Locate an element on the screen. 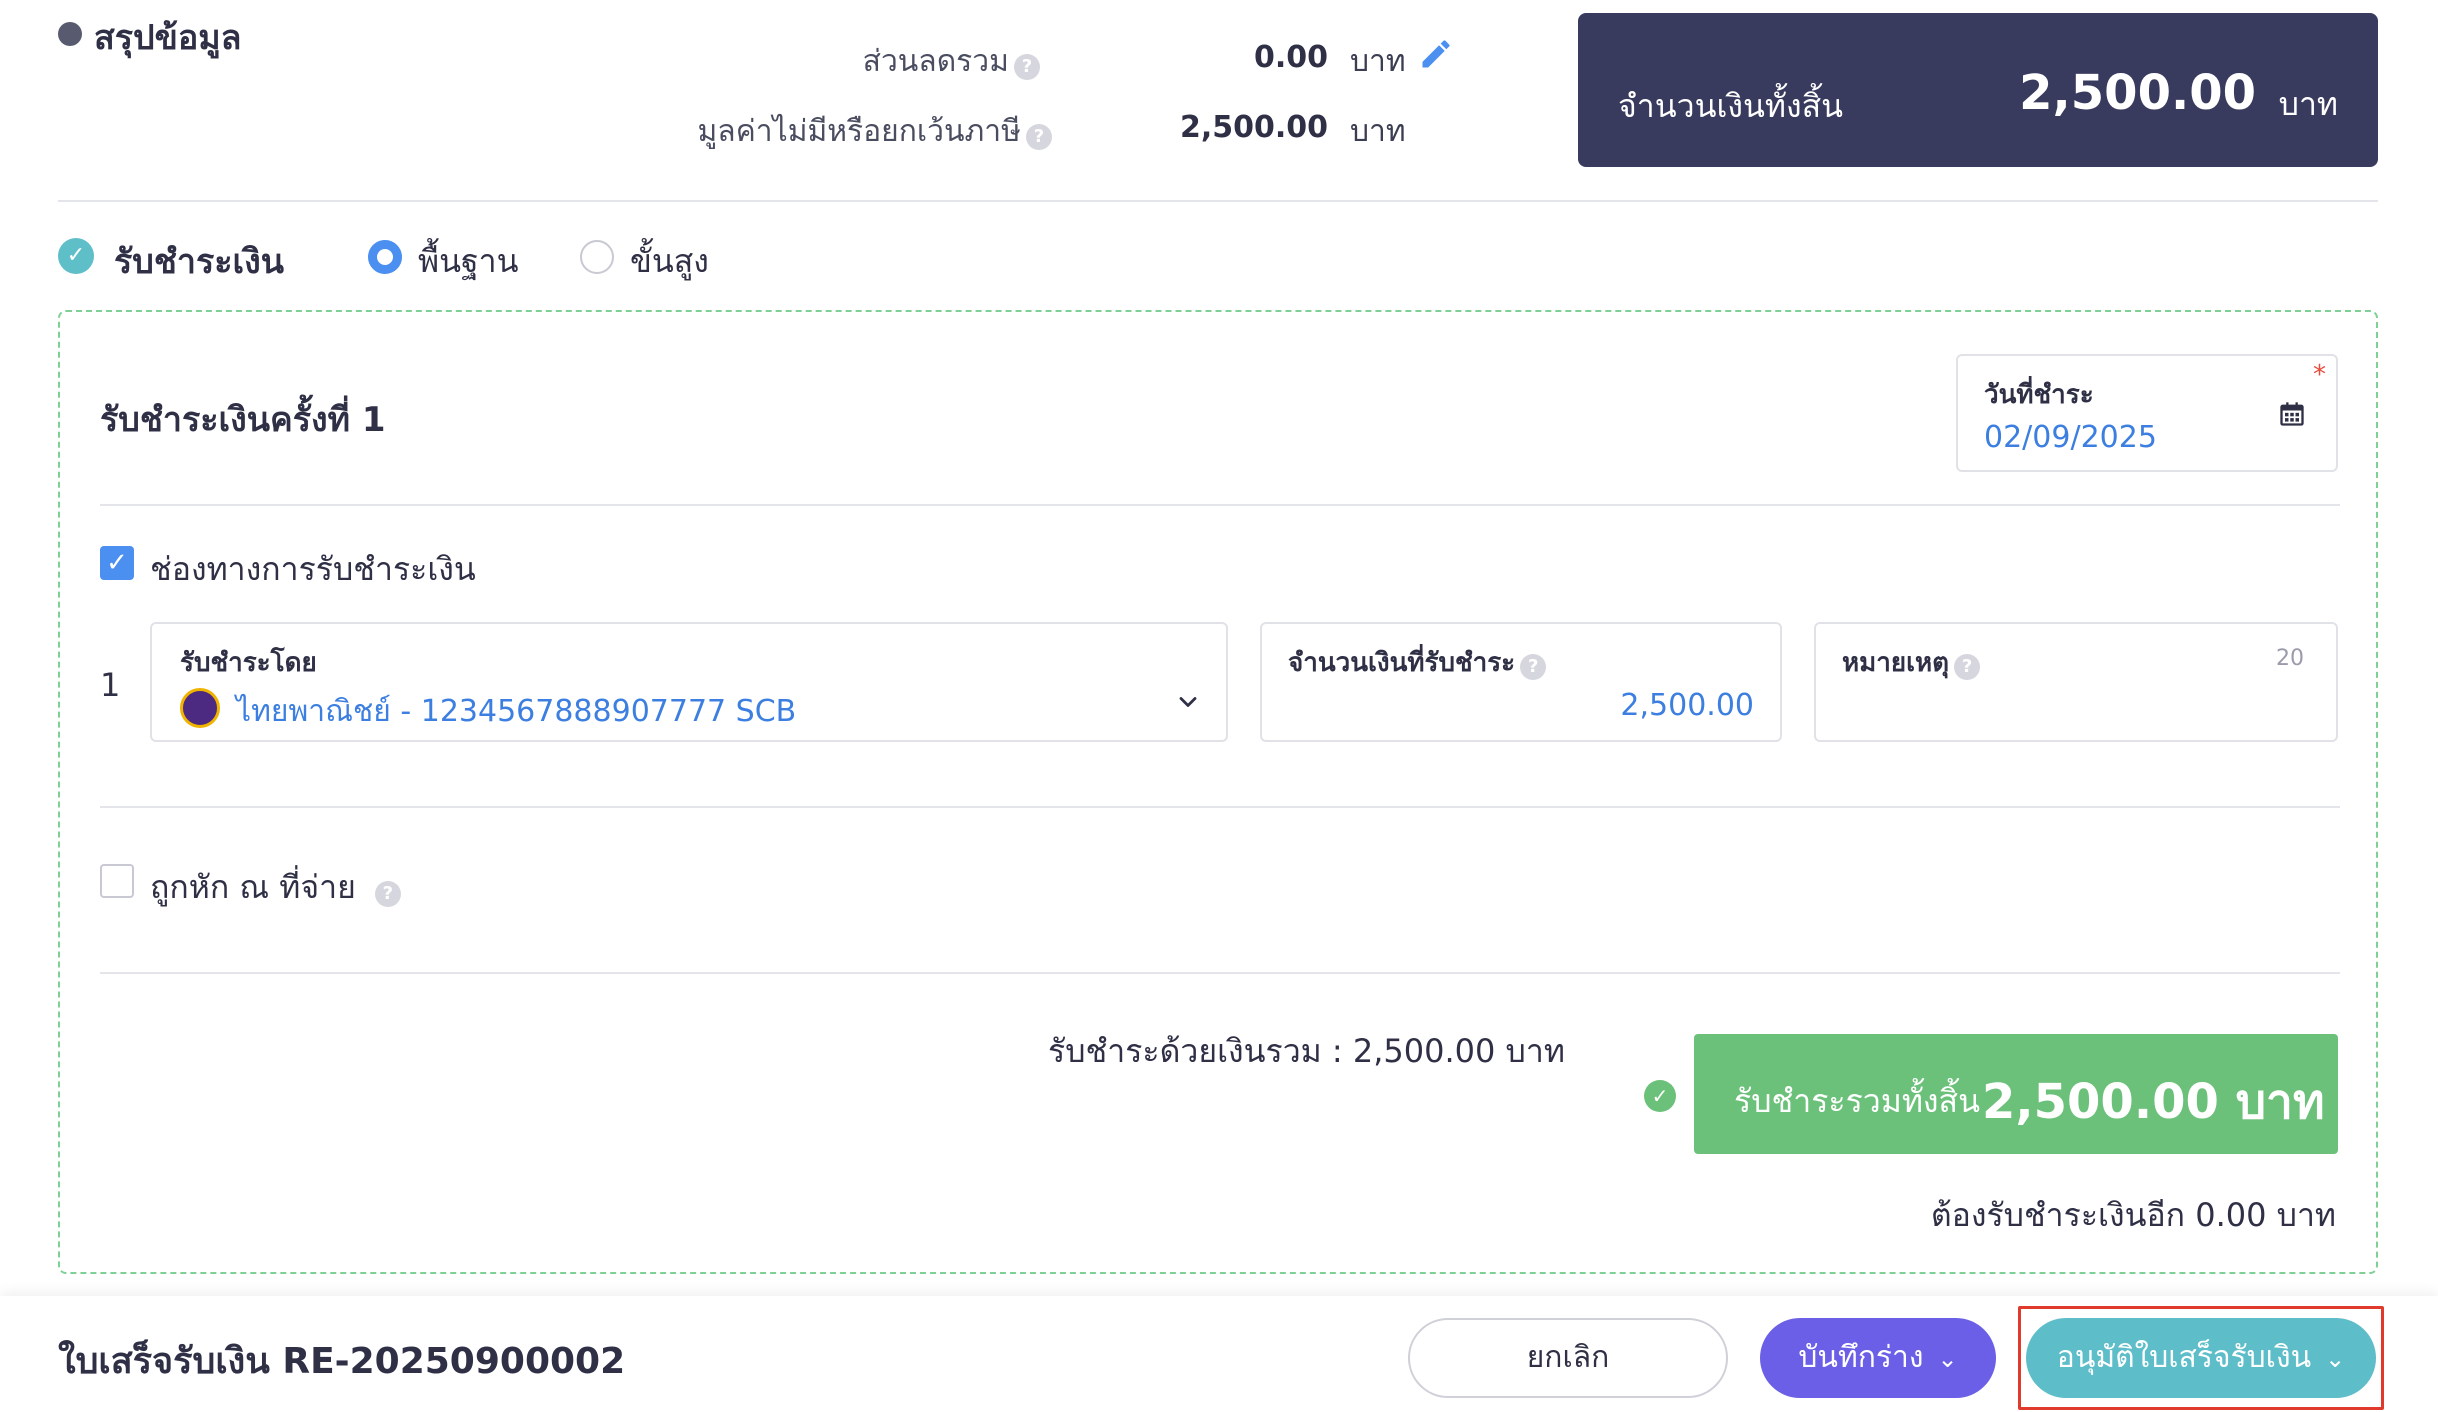 Image resolution: width=2438 pixels, height=1412 pixels. total-paid-label: รับชำระรวมทั้งสิ้น is located at coordinates (1857, 1101).